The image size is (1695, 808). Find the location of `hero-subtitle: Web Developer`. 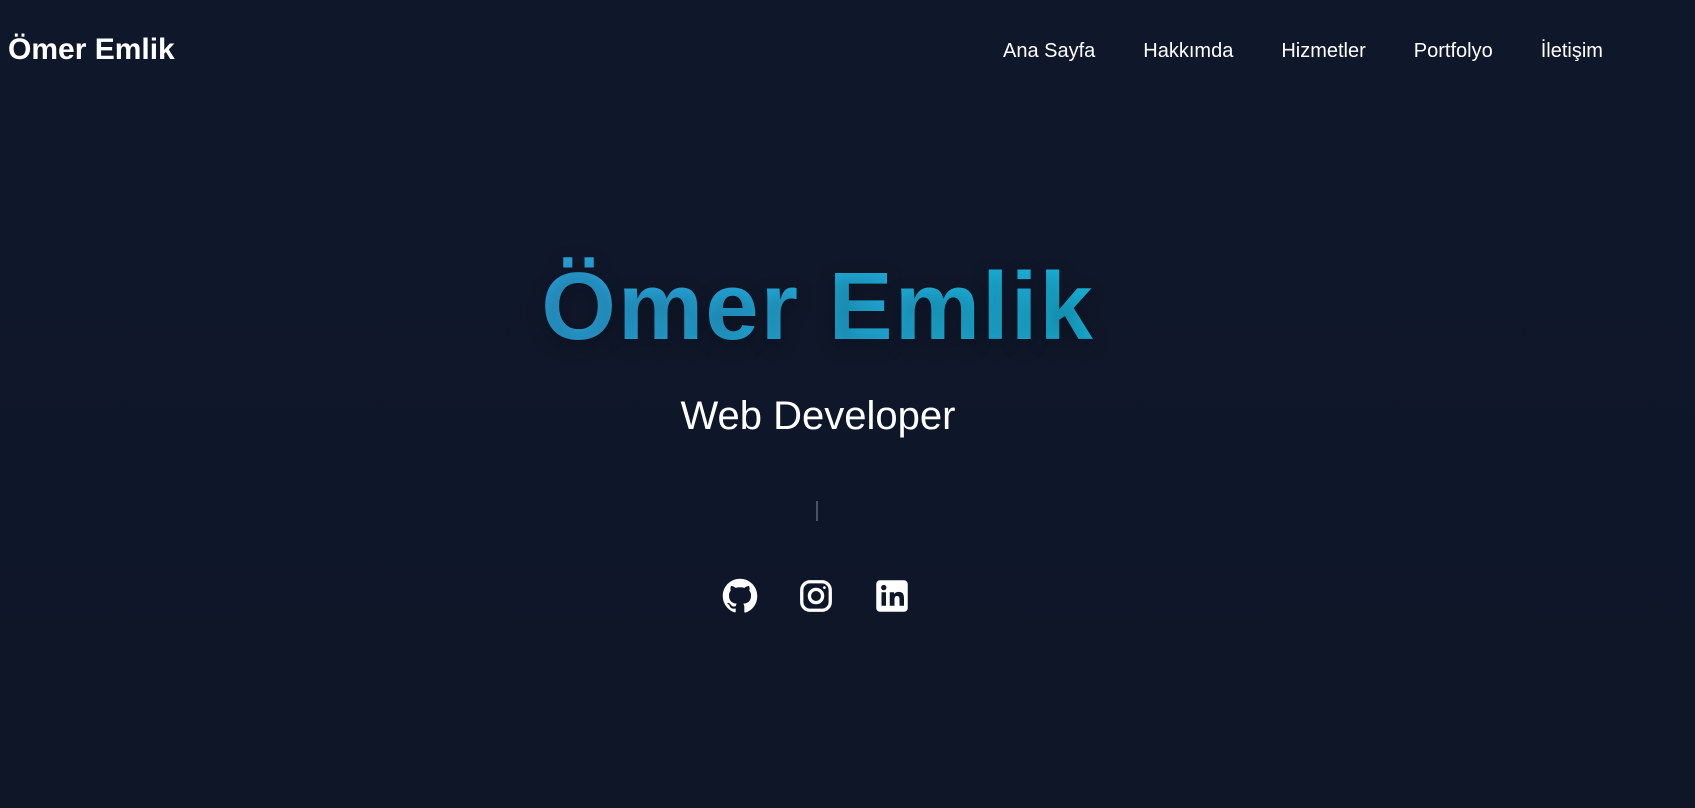

hero-subtitle: Web Developer is located at coordinates (818, 416).